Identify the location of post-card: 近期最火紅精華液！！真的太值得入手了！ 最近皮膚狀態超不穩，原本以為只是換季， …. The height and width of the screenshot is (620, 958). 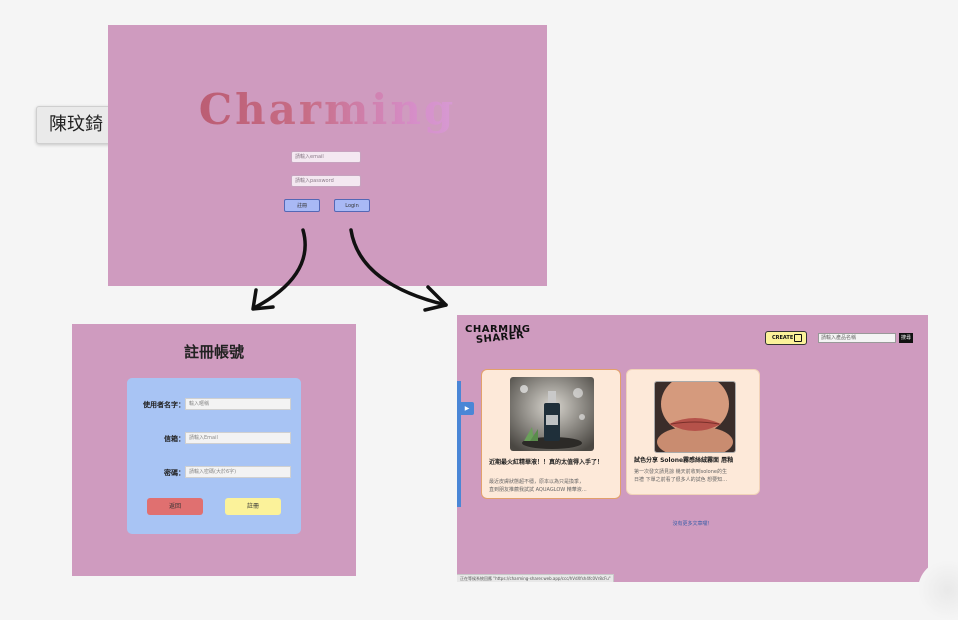
(551, 434).